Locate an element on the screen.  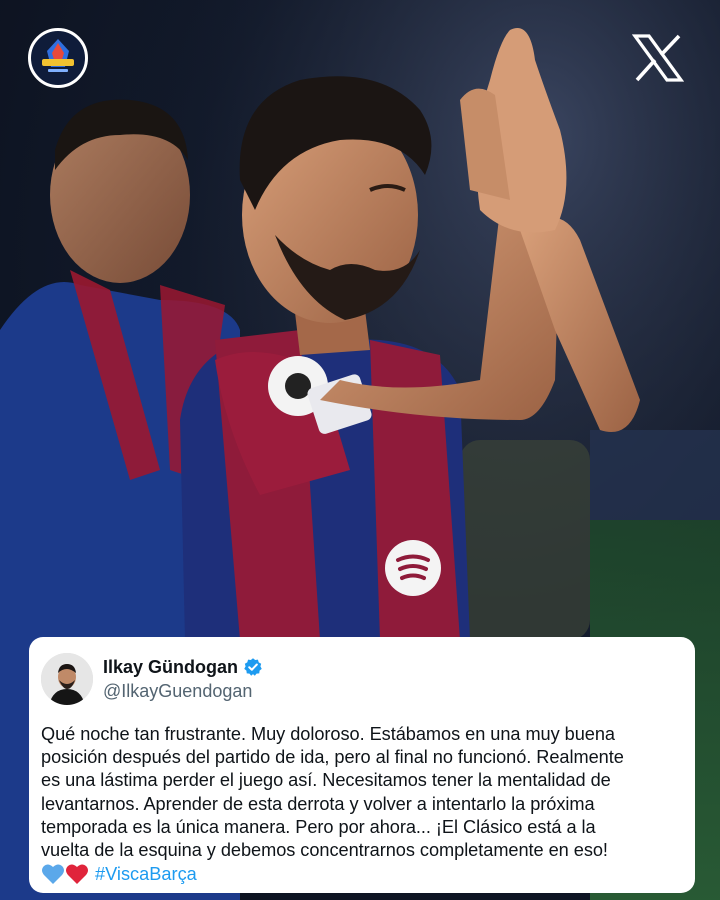
x-logo-icon is located at coordinates (658, 58).